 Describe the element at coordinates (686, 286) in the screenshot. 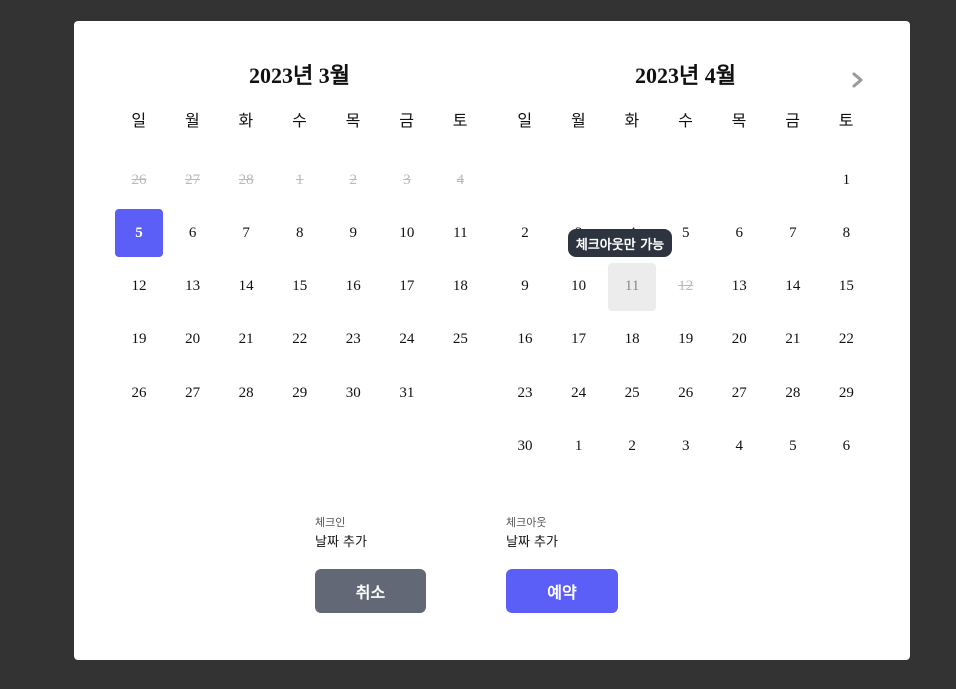

I see `day-cell-disabled: 12` at that location.